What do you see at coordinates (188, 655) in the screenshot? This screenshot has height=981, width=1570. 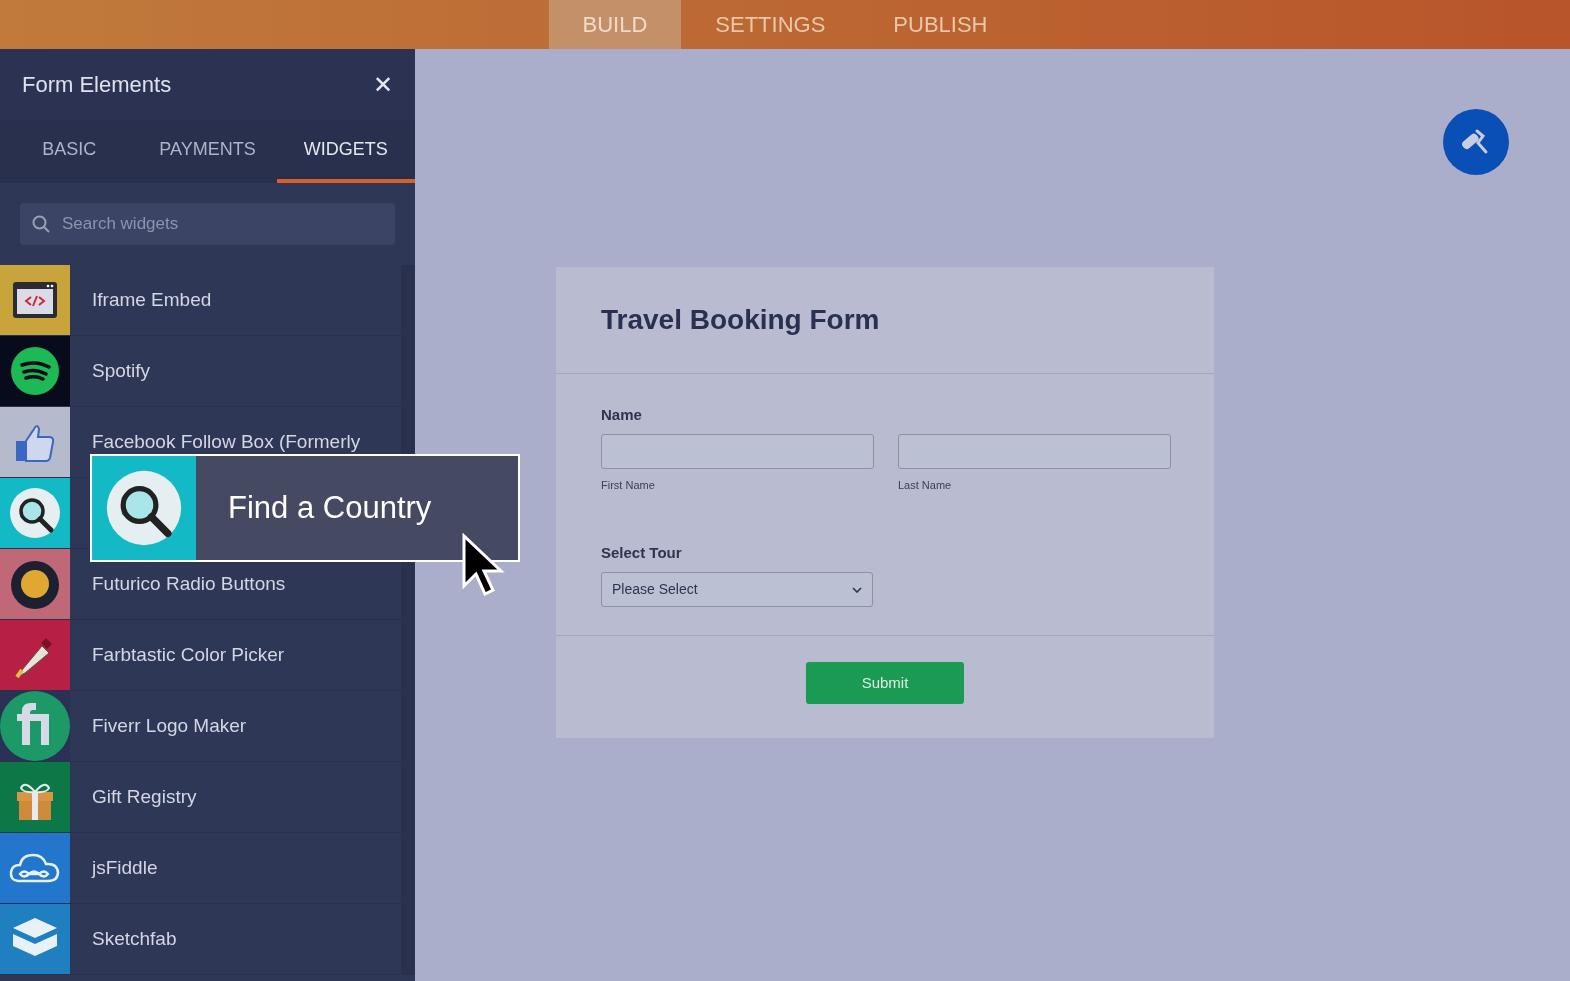 I see `widget-label: Farbtastic Color Picker` at bounding box center [188, 655].